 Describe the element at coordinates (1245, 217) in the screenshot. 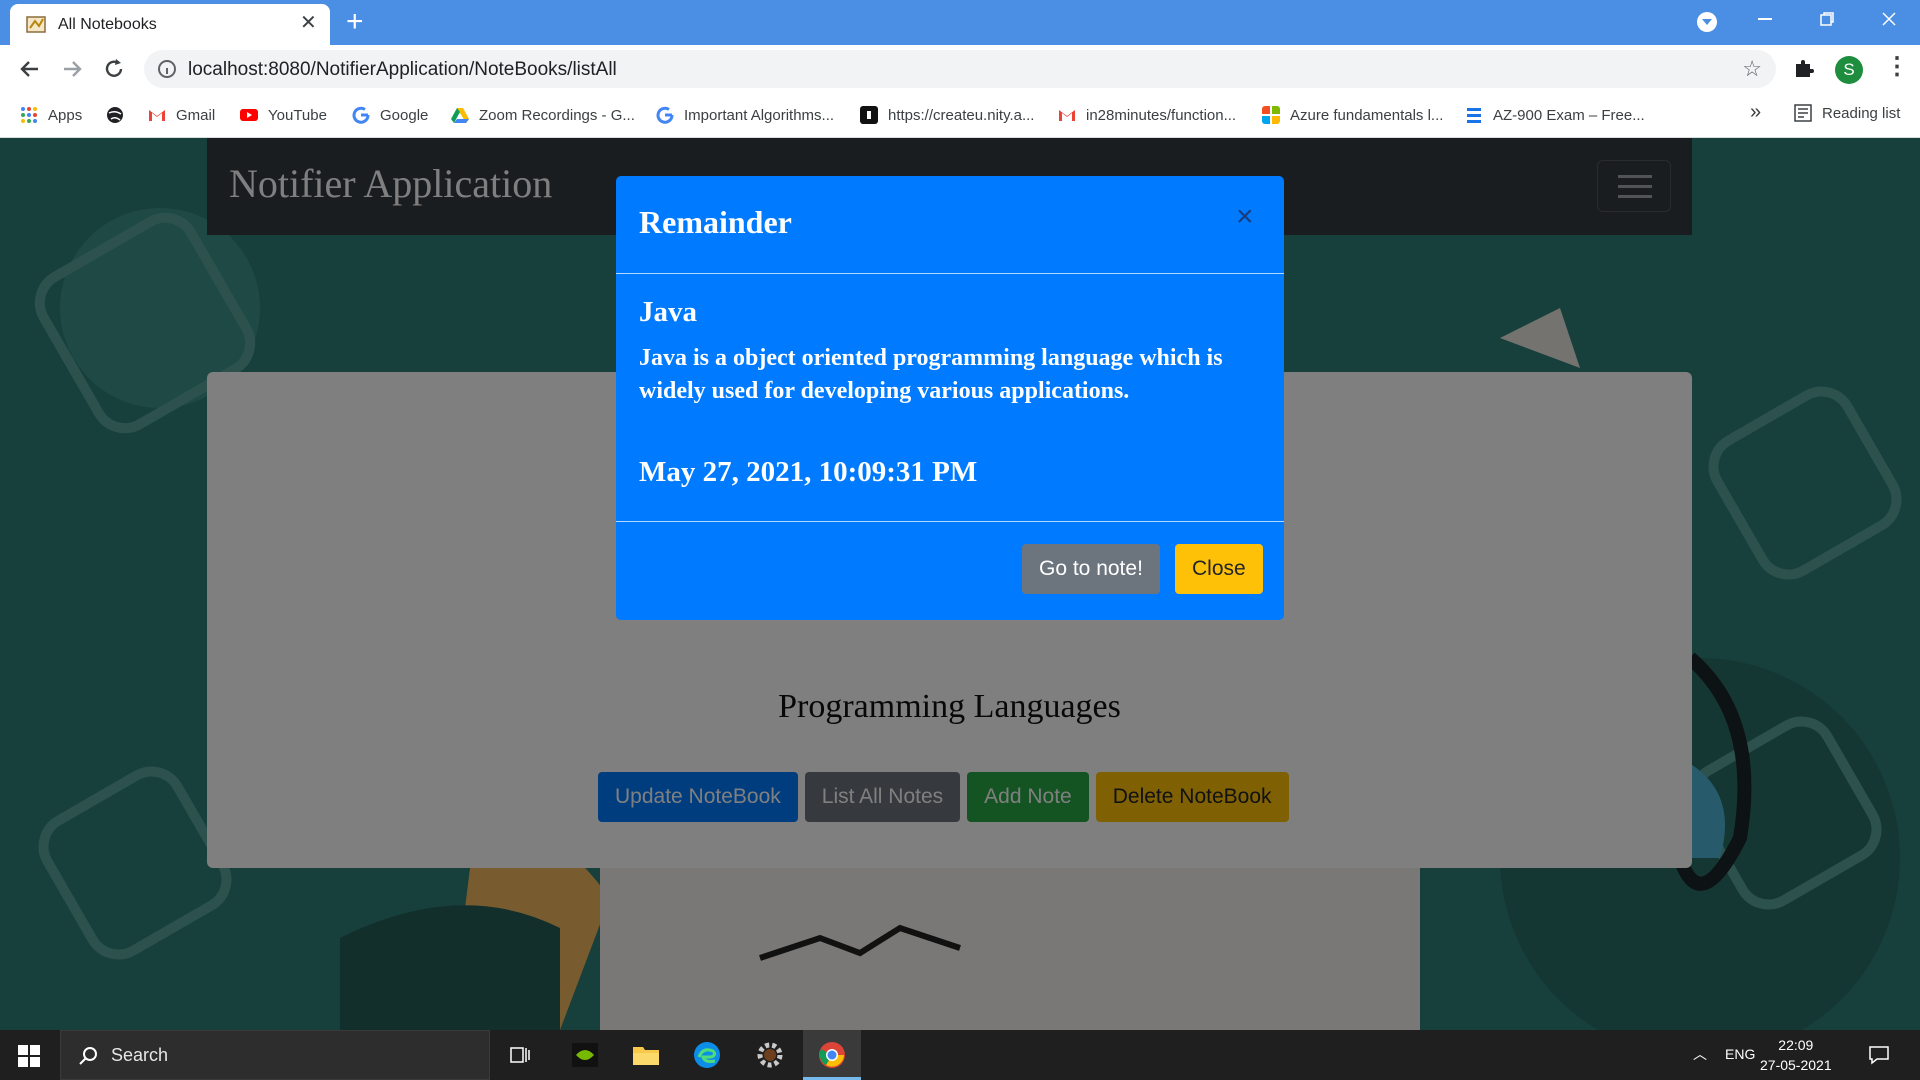

I see `modal-close-icon: ×` at that location.